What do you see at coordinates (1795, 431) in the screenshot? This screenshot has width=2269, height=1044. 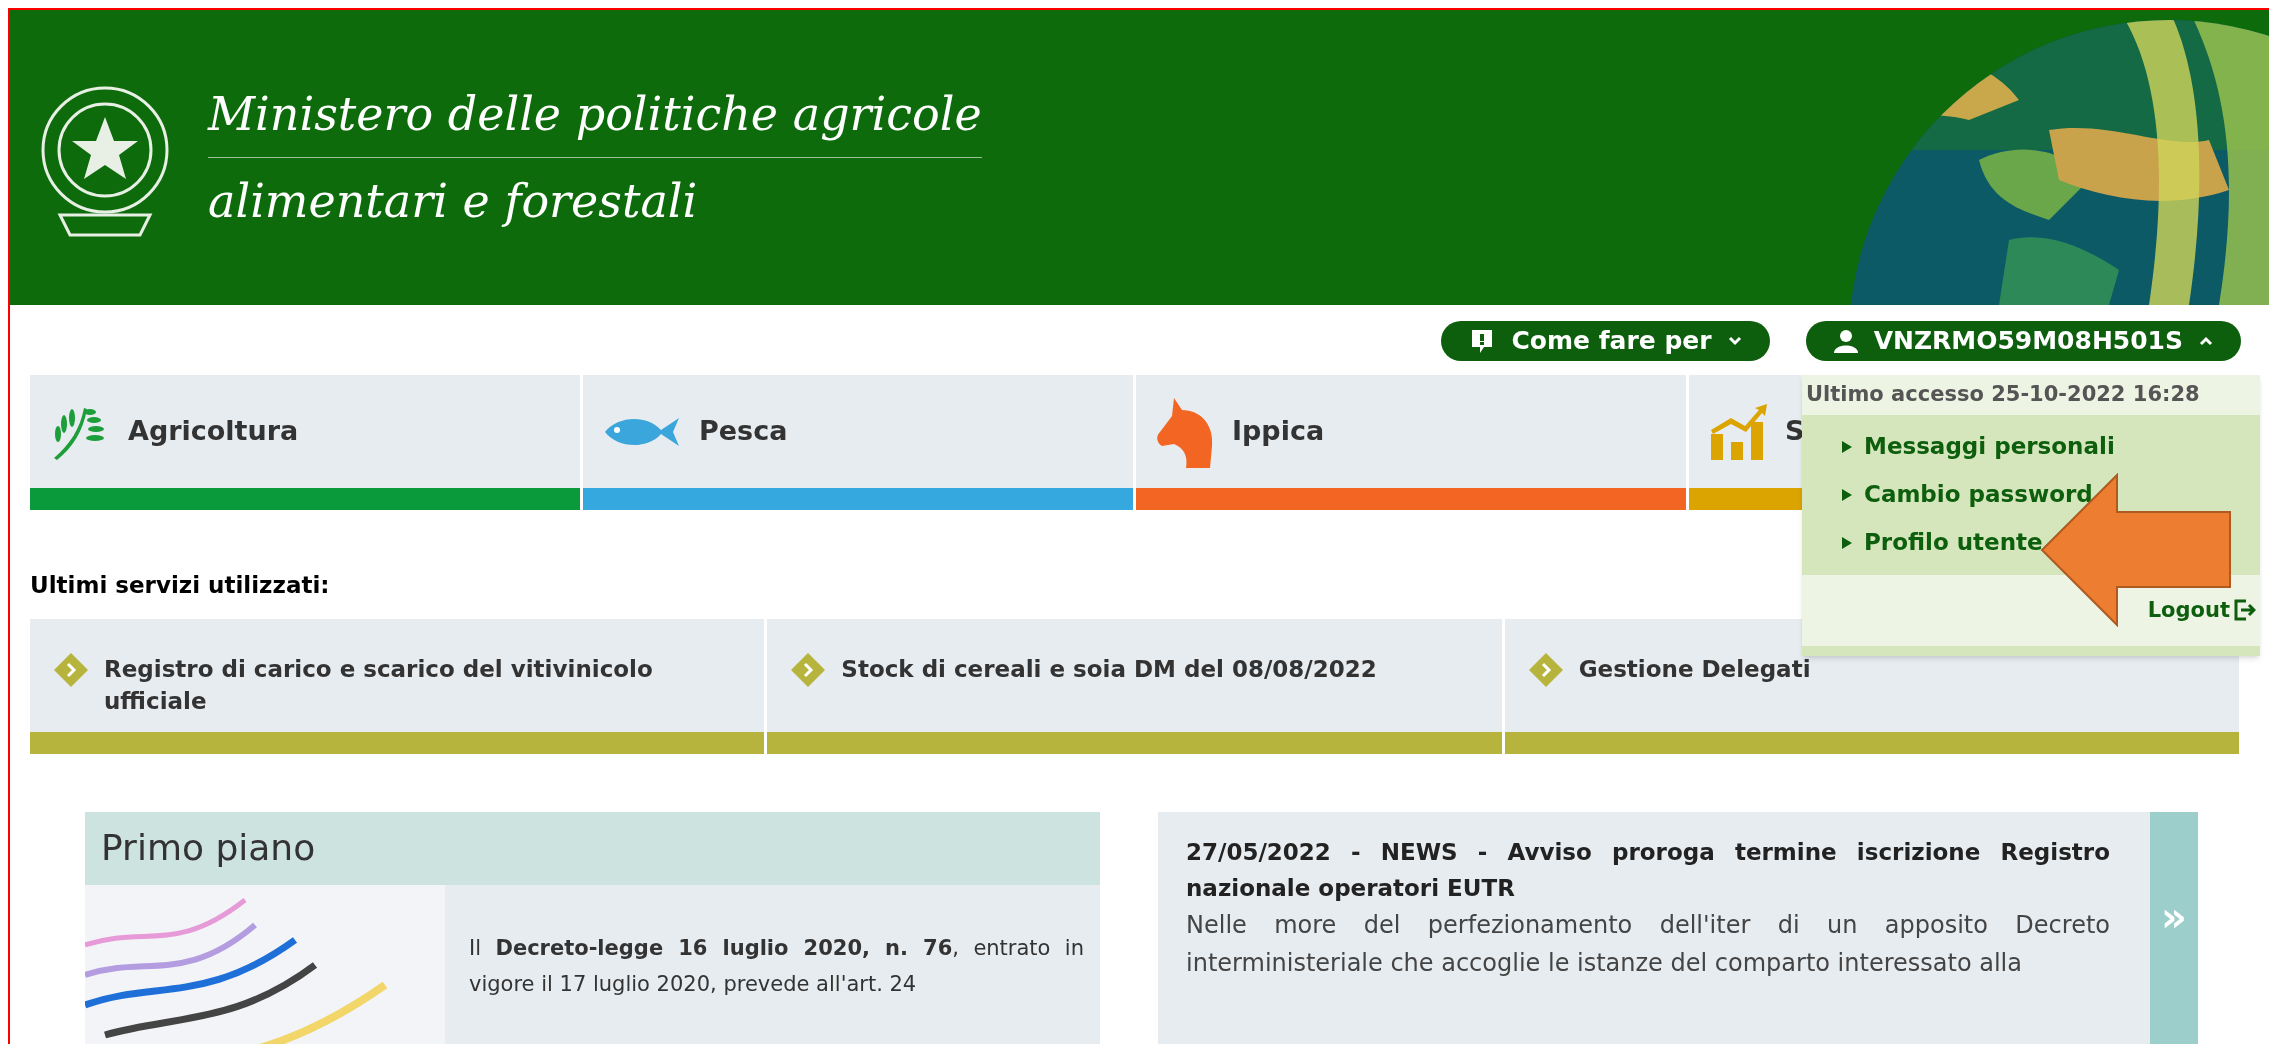 I see `category-label: S` at bounding box center [1795, 431].